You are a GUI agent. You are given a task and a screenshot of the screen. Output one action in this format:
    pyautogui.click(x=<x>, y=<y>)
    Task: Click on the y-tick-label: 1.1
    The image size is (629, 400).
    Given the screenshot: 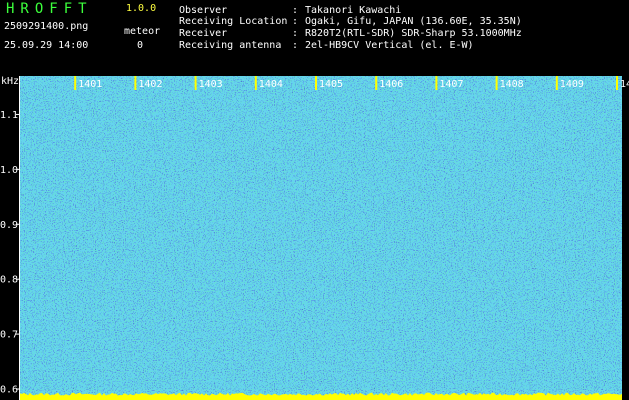 What is the action you would take?
    pyautogui.click(x=9, y=115)
    